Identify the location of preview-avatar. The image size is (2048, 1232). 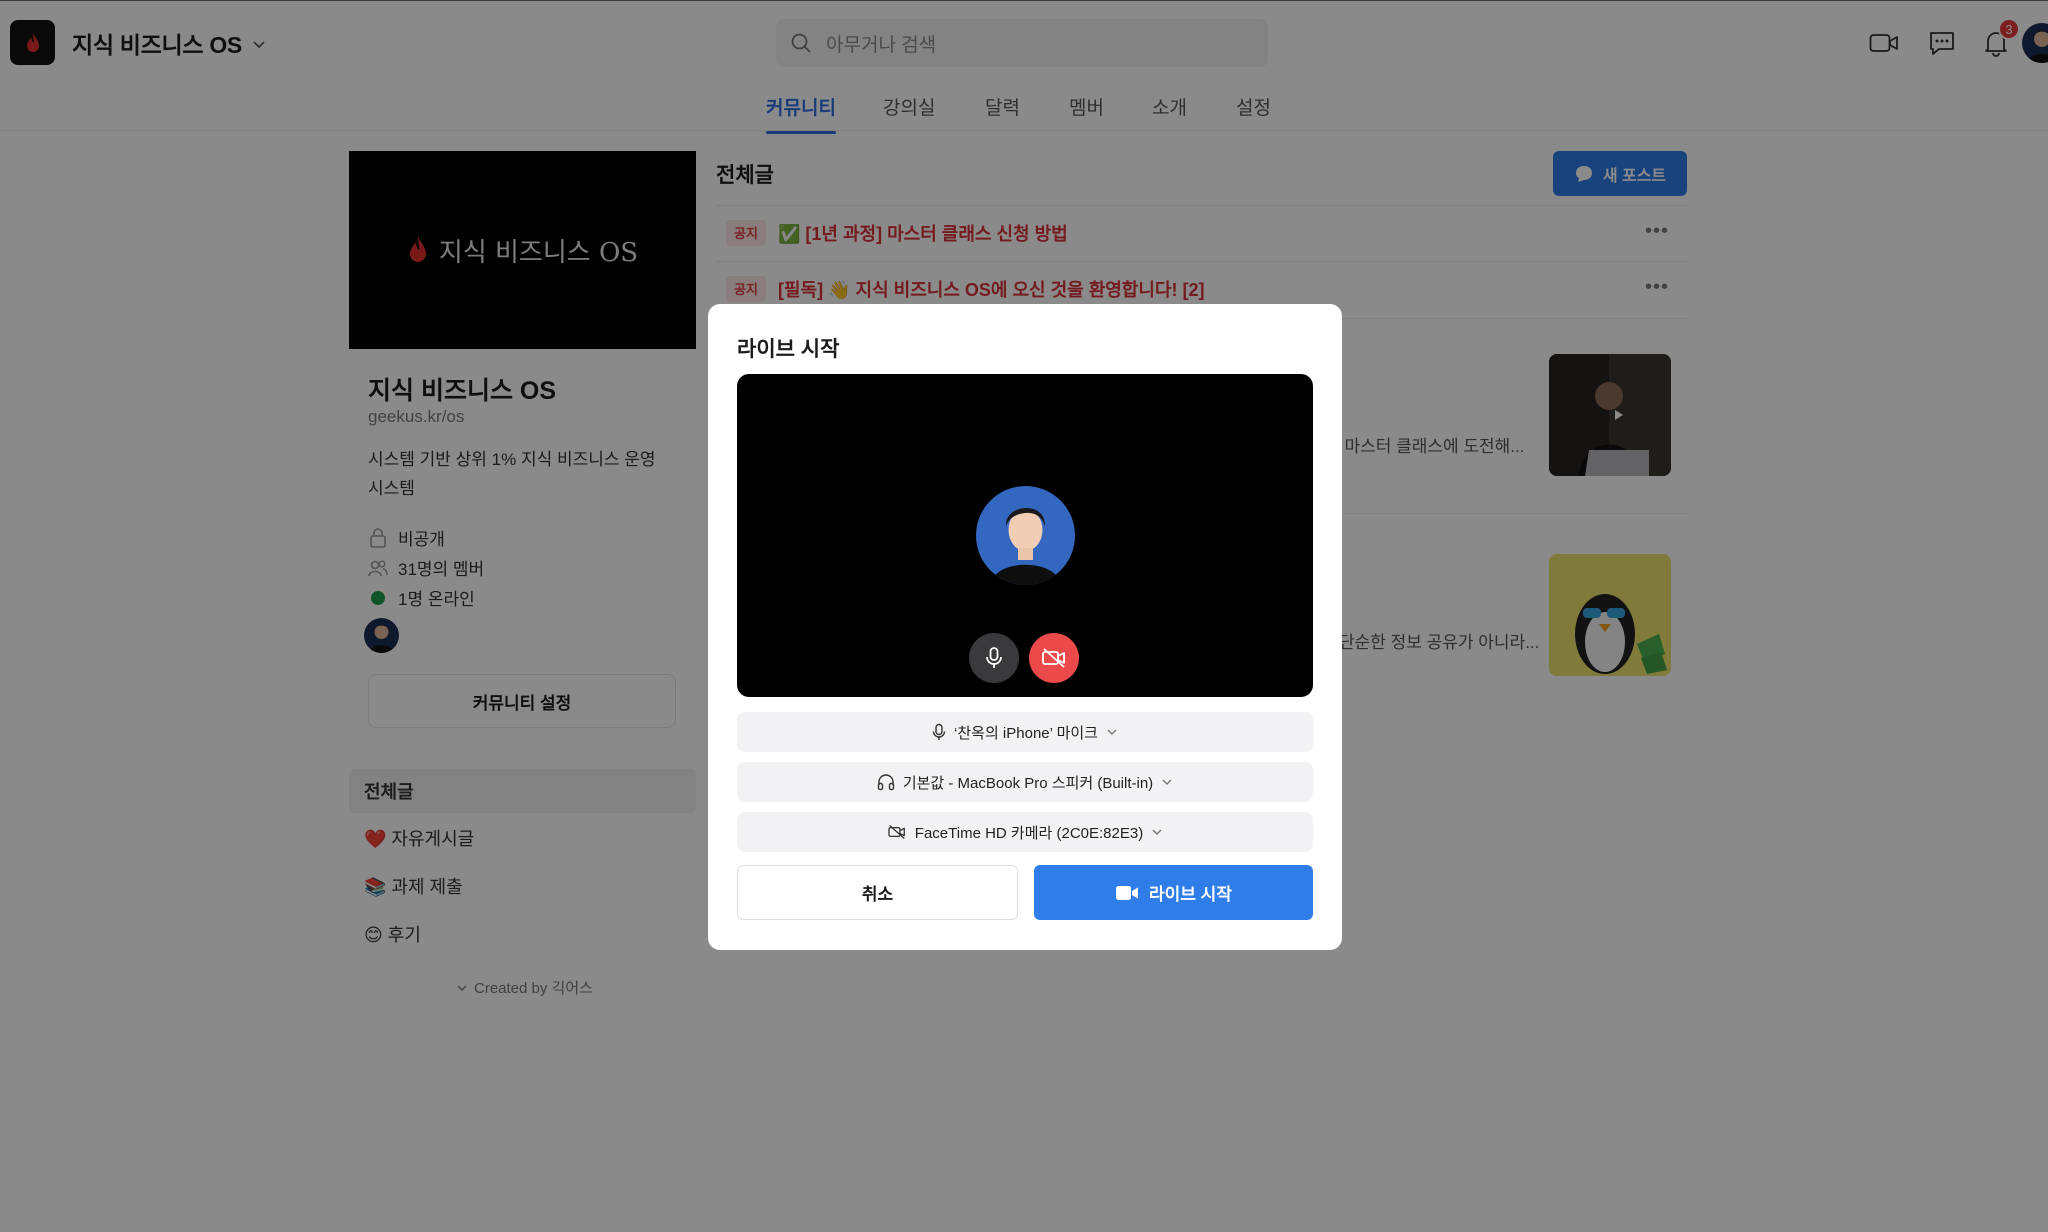
(1025, 535).